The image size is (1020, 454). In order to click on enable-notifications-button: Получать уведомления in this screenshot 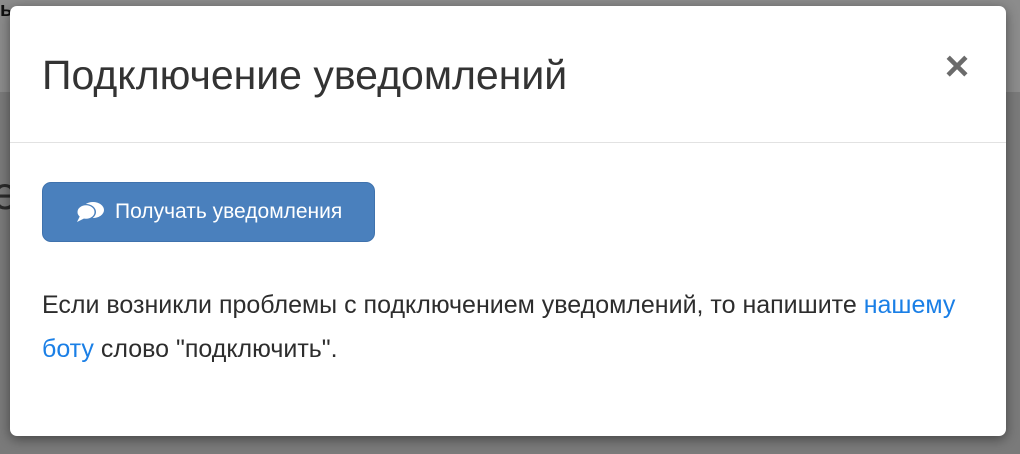, I will do `click(209, 212)`.